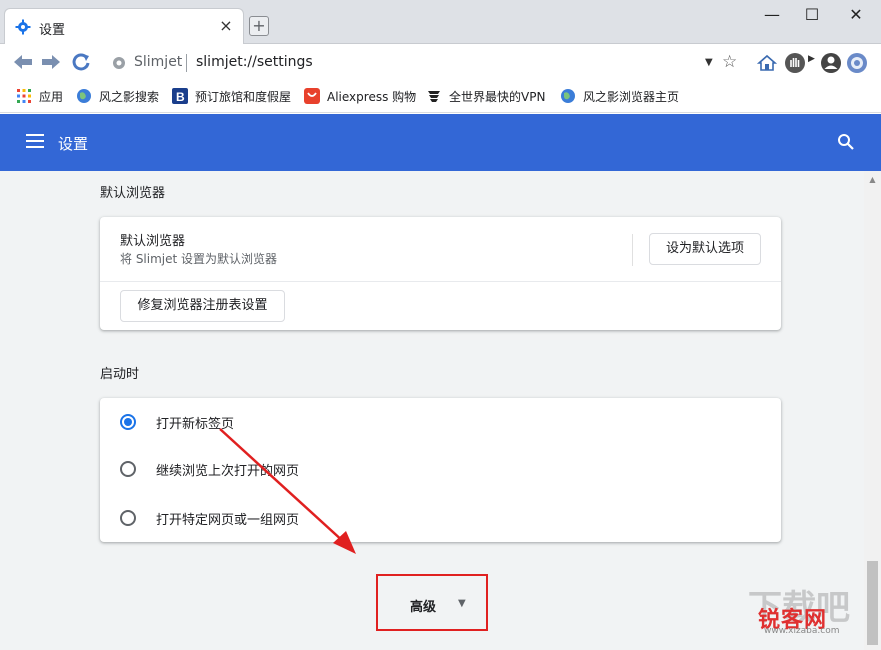 The width and height of the screenshot is (881, 650). I want to click on site-info-icon, so click(119, 63).